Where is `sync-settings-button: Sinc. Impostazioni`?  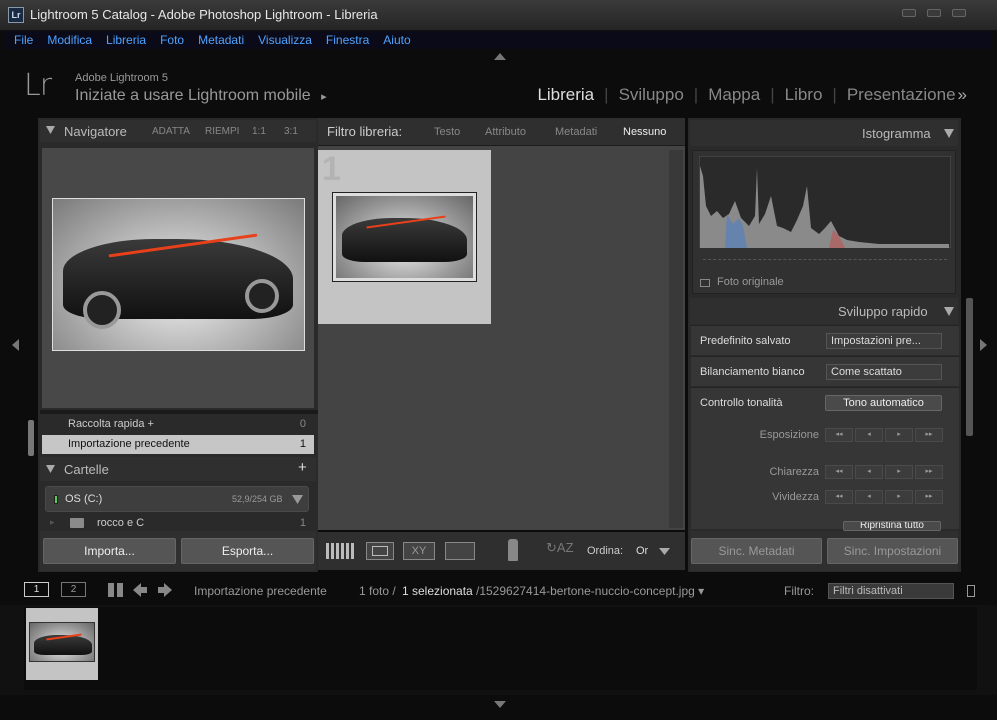 sync-settings-button: Sinc. Impostazioni is located at coordinates (892, 551).